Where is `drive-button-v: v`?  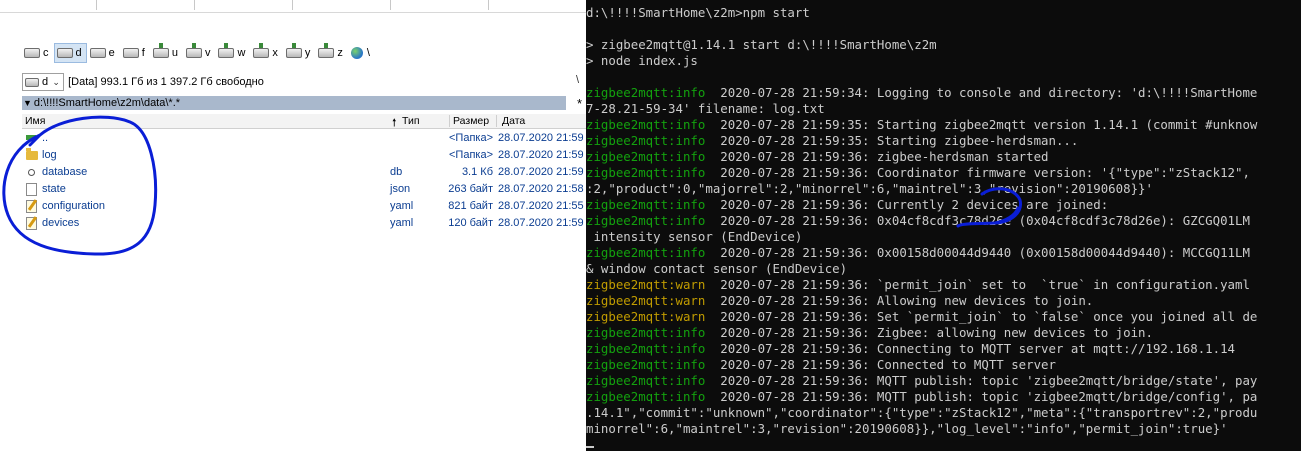
drive-button-v: v is located at coordinates (199, 52).